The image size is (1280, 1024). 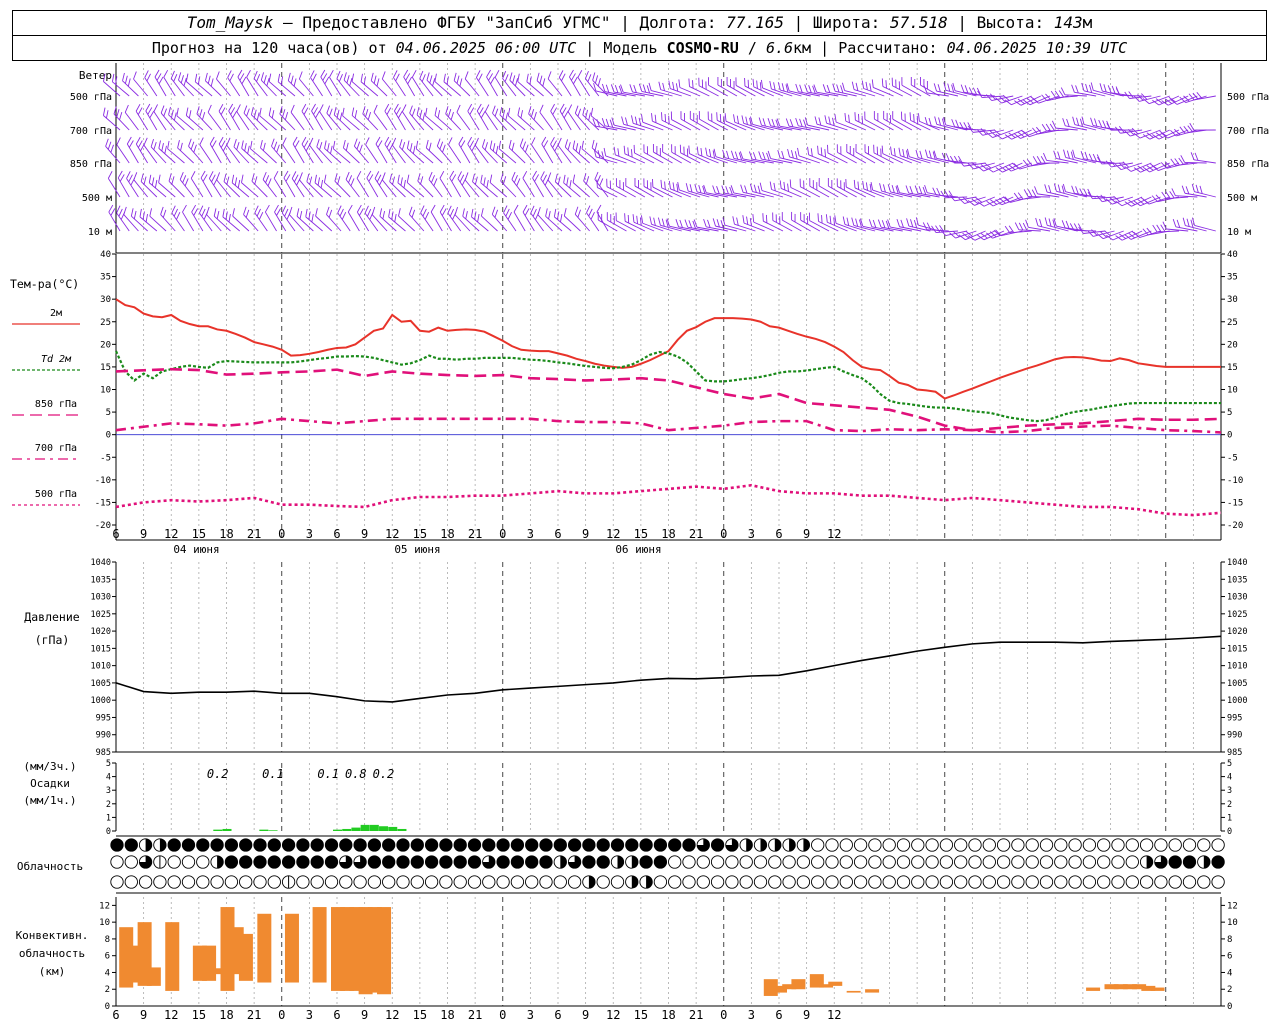 What do you see at coordinates (364, 534) in the screenshot?
I see `temp-xtick-label: 9` at bounding box center [364, 534].